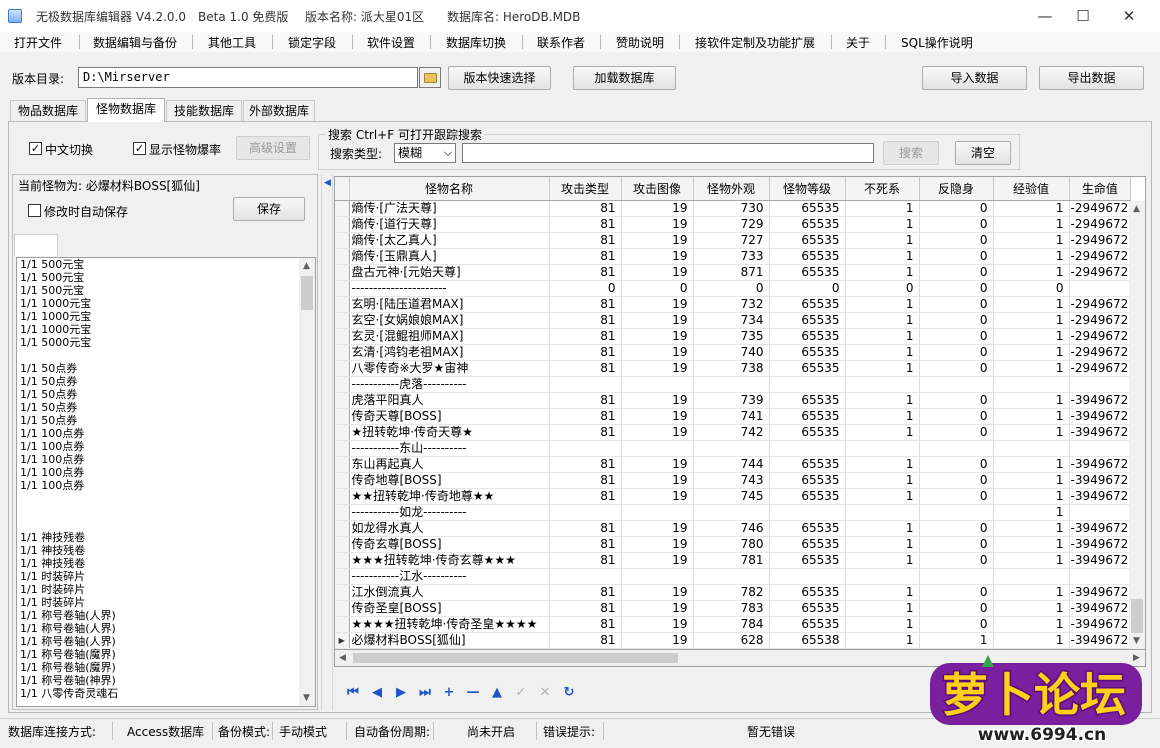  I want to click on table-cell: 熵传·[玉鼎真人], so click(449, 256).